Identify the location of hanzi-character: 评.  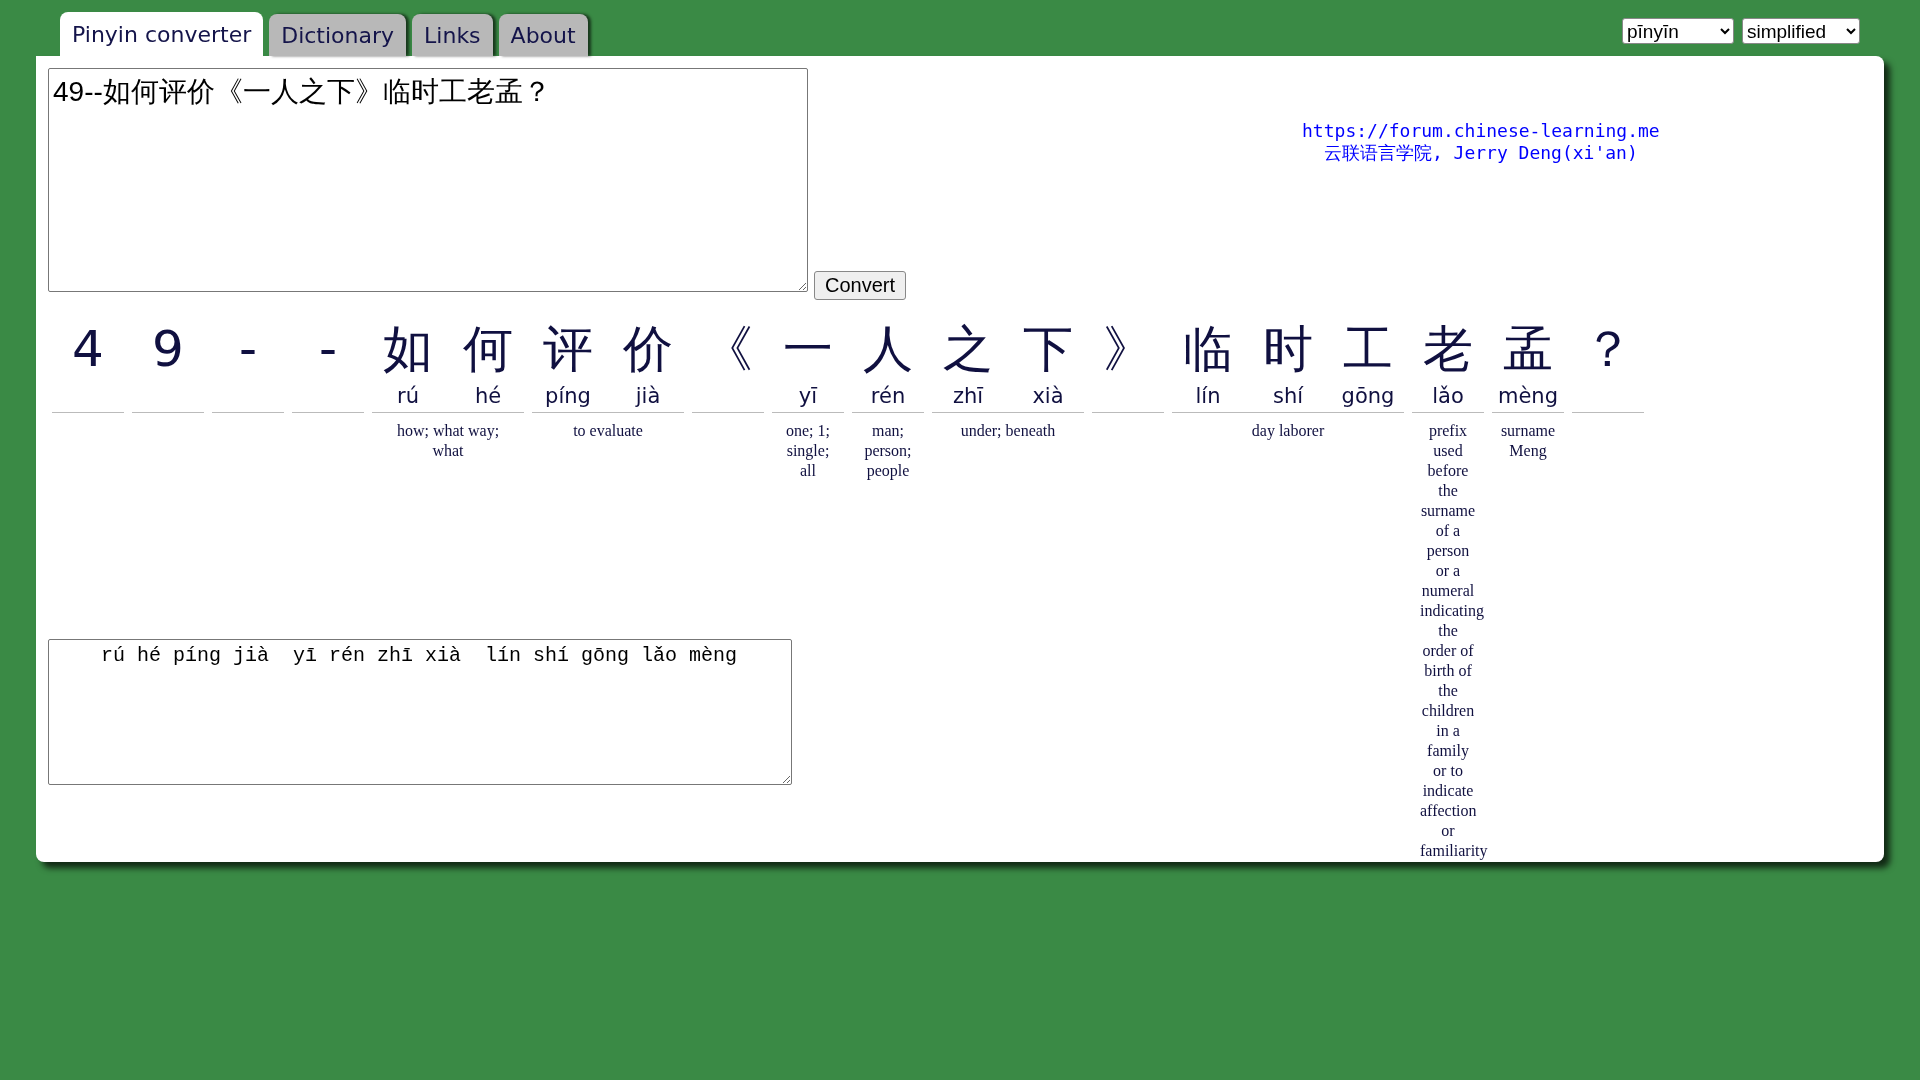
(568, 349).